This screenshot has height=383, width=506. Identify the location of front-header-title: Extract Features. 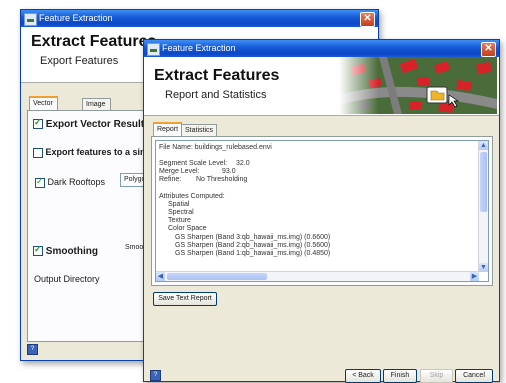
(217, 75).